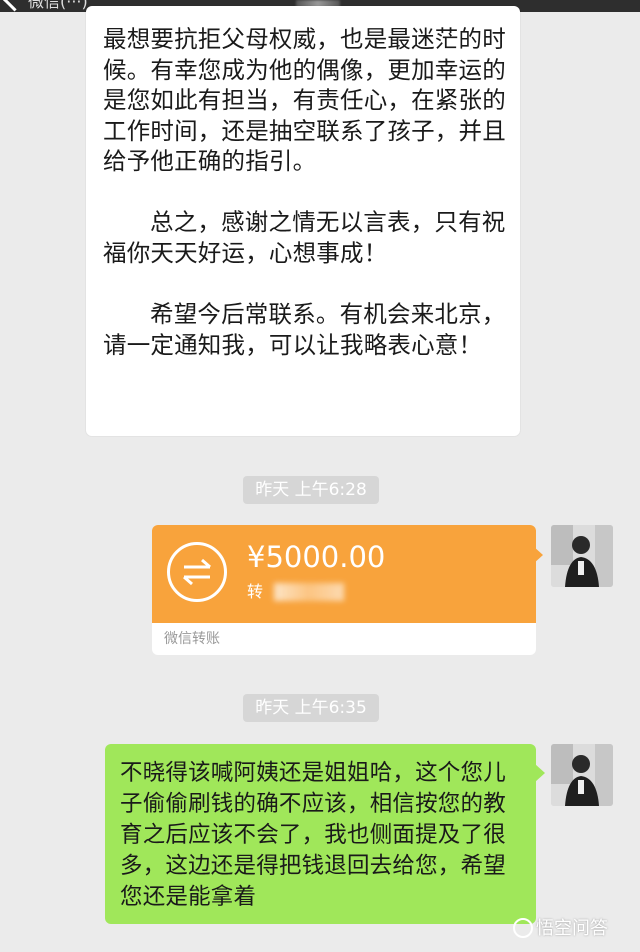 The height and width of the screenshot is (952, 640). I want to click on outgoing-bubble-tail, so click(540, 773).